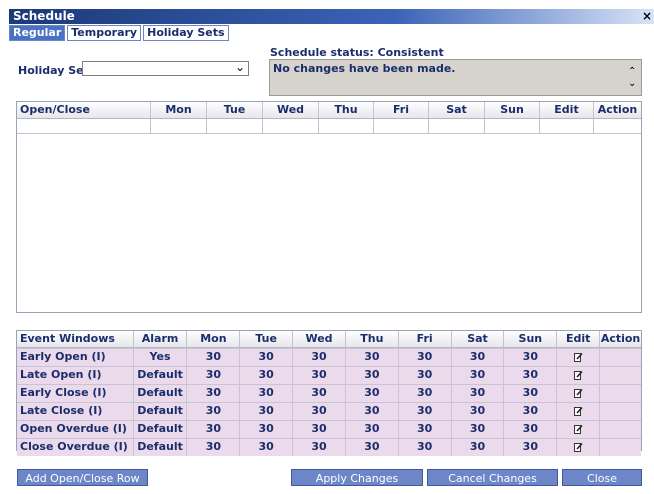  Describe the element at coordinates (633, 72) in the screenshot. I see `chevron-up-icon: ⌃` at that location.